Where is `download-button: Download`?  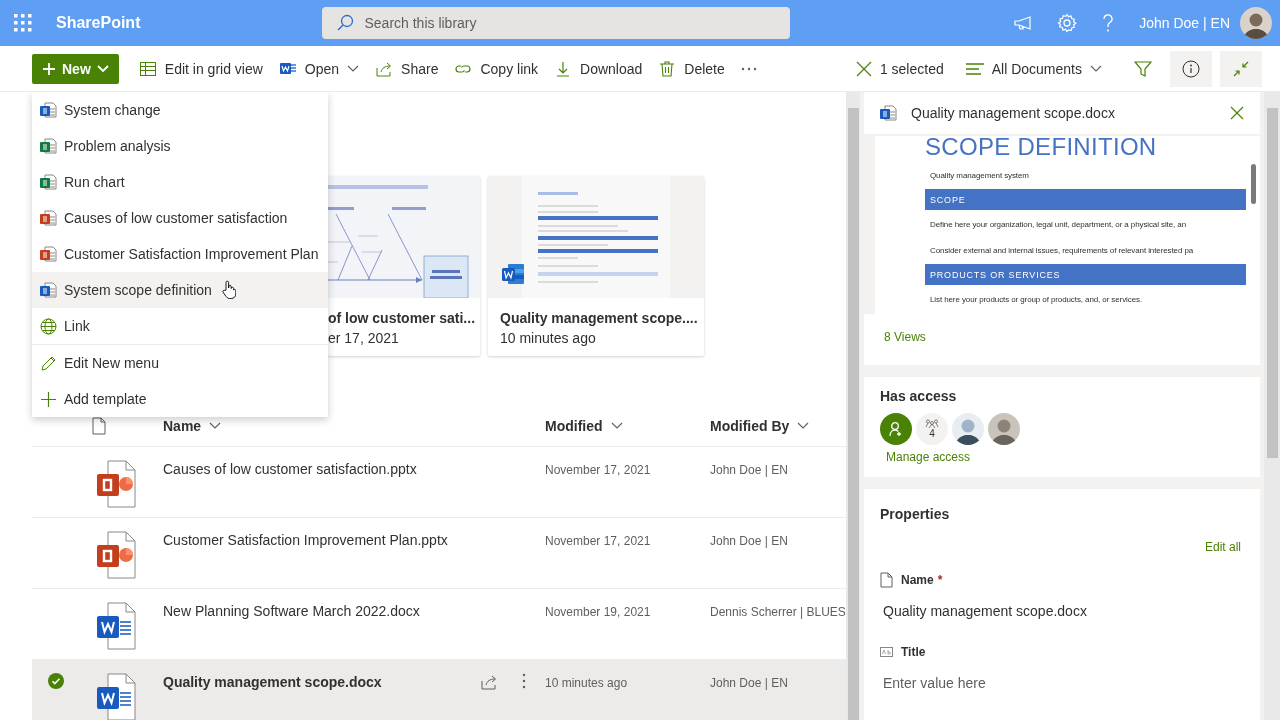 download-button: Download is located at coordinates (598, 68).